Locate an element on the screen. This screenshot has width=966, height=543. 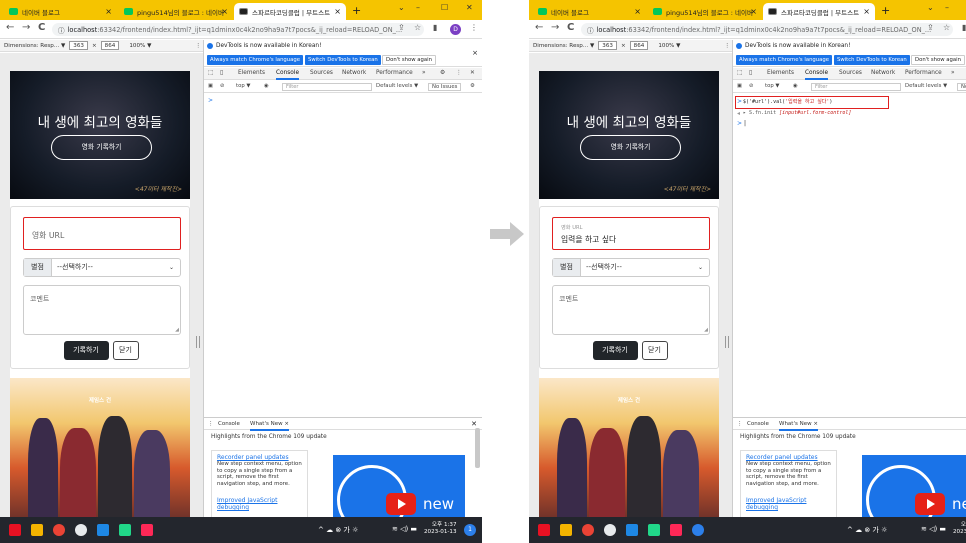
issues-button: No Issues is located at coordinates (961, 87).